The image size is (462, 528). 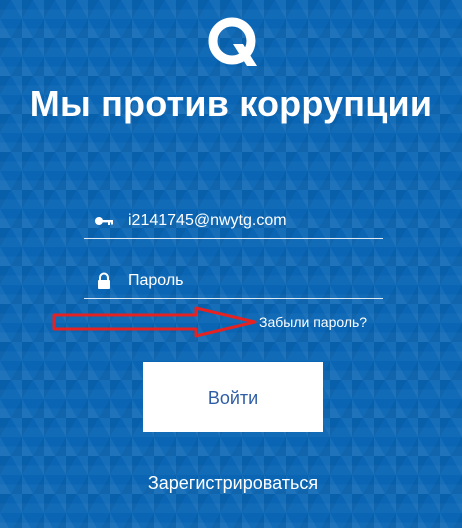 What do you see at coordinates (104, 221) in the screenshot?
I see `key-icon` at bounding box center [104, 221].